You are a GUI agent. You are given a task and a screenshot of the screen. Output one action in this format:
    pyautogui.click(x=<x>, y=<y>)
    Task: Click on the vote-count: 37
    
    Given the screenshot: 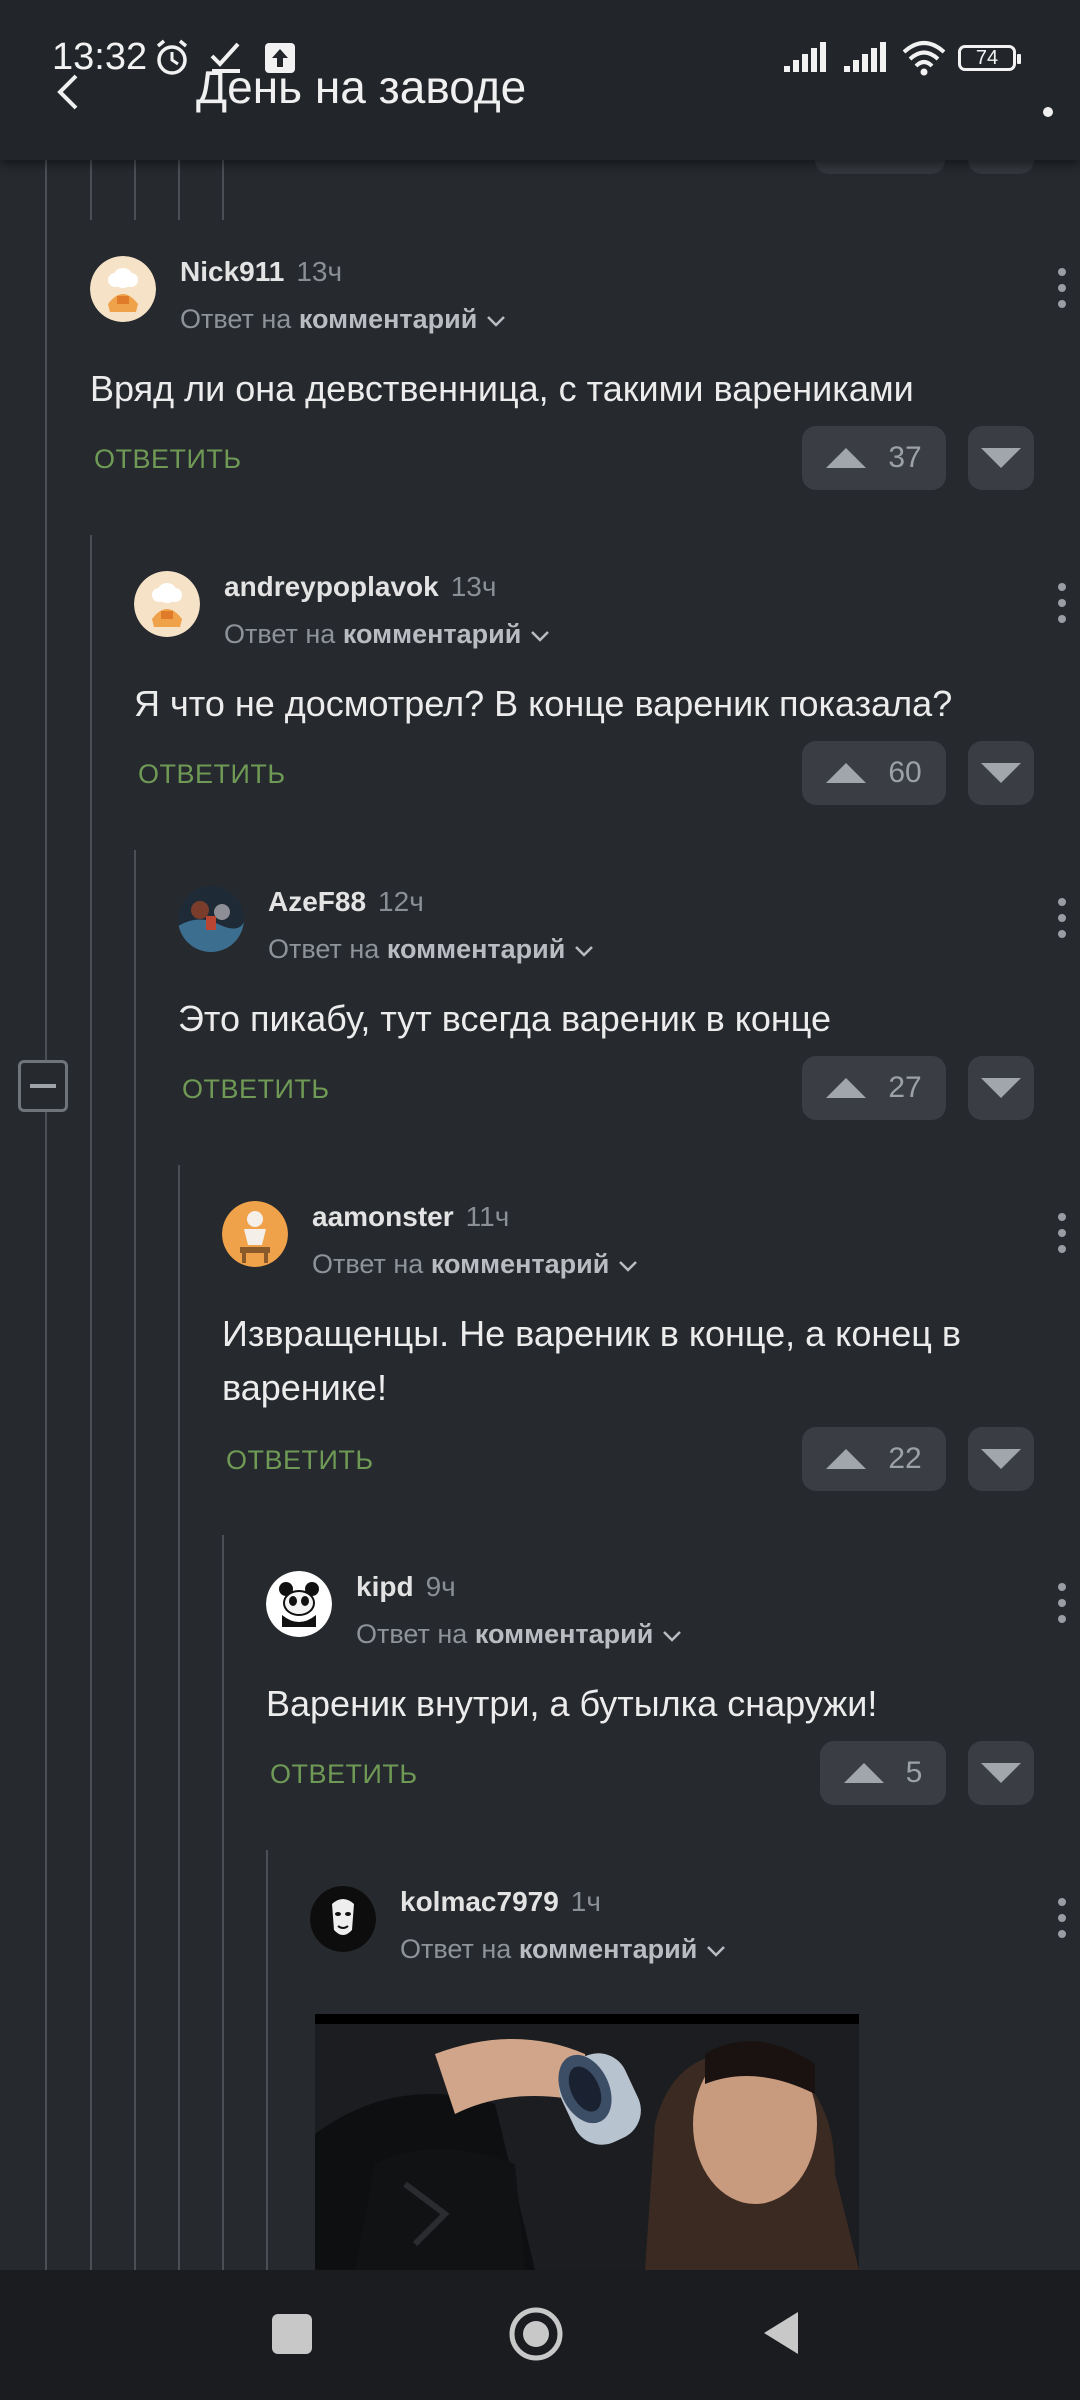 What is the action you would take?
    pyautogui.click(x=905, y=457)
    